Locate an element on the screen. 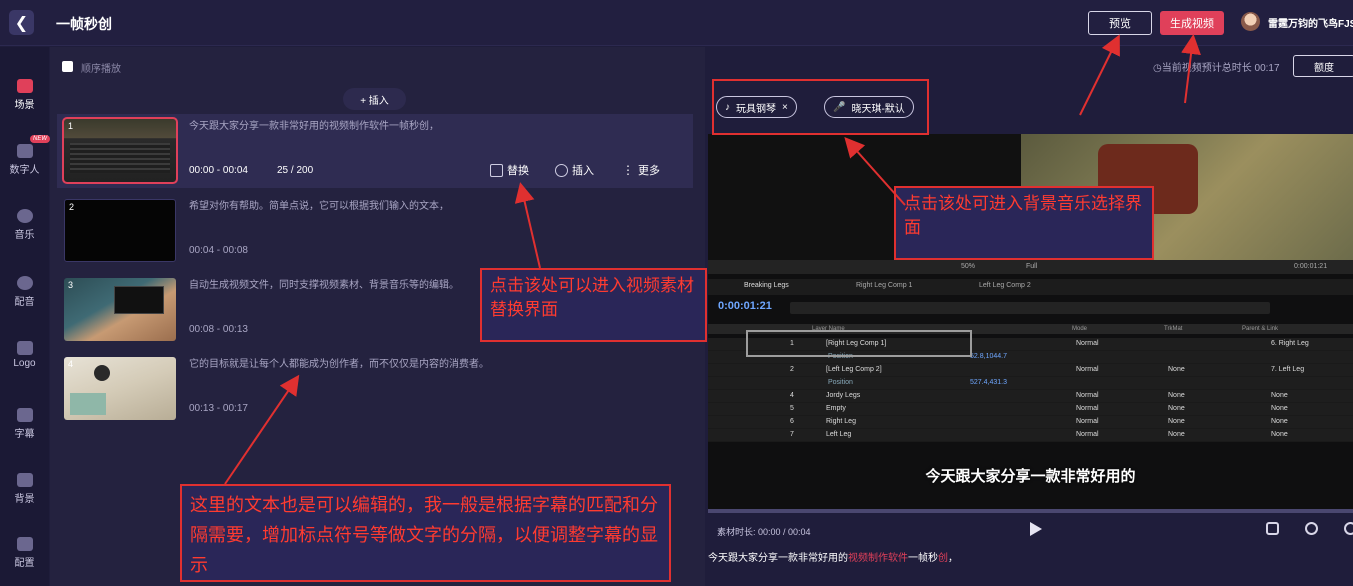  ae-layer-row: 7 Left Leg Normal None None is located at coordinates (1030, 435).